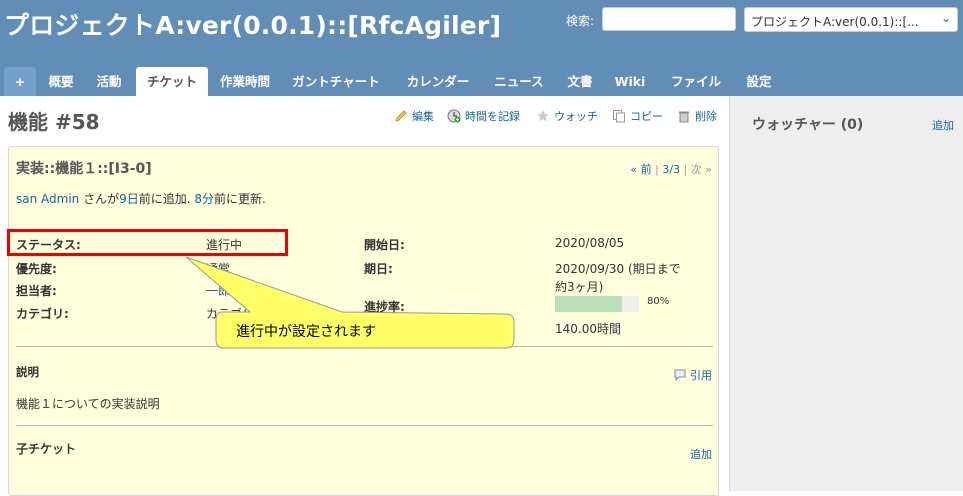 The image size is (963, 496). What do you see at coordinates (646, 116) in the screenshot?
I see `copy-label: コピー` at bounding box center [646, 116].